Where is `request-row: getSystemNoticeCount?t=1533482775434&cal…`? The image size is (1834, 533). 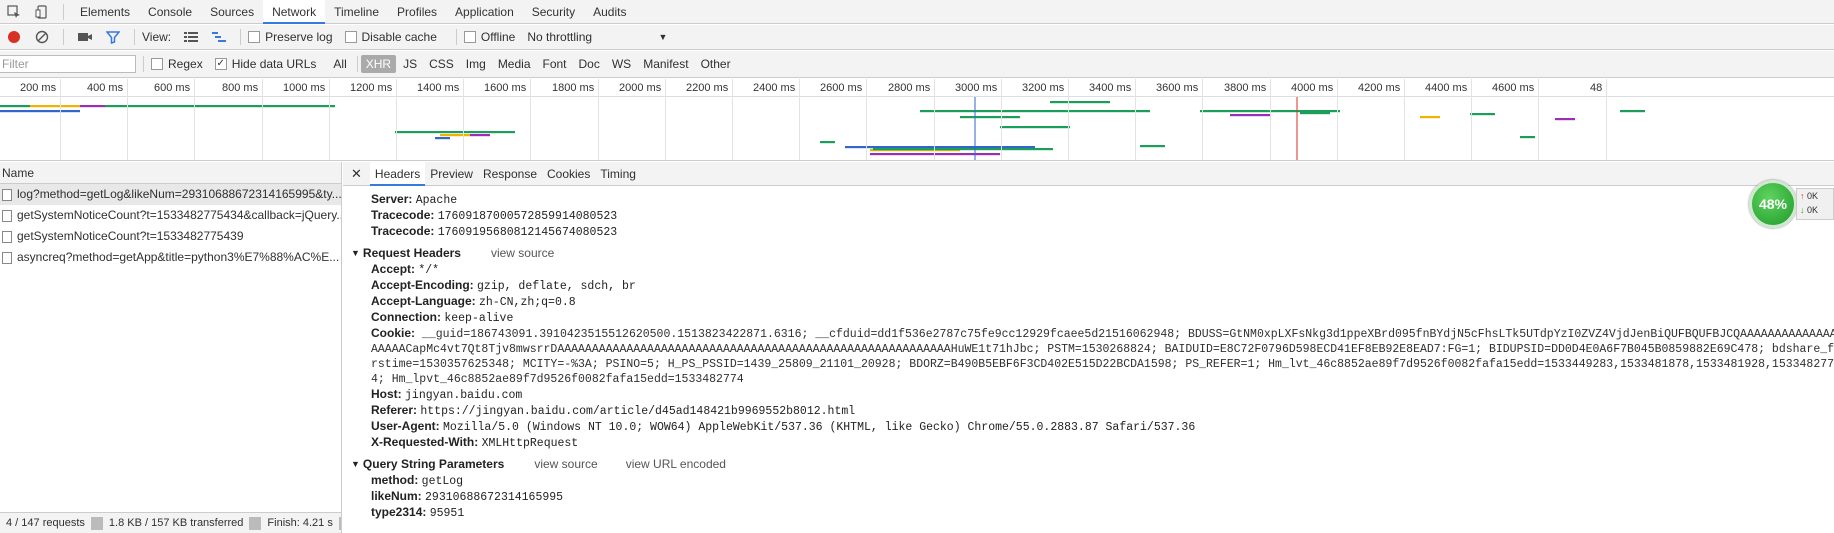 request-row: getSystemNoticeCount?t=1533482775434&cal… is located at coordinates (170, 215).